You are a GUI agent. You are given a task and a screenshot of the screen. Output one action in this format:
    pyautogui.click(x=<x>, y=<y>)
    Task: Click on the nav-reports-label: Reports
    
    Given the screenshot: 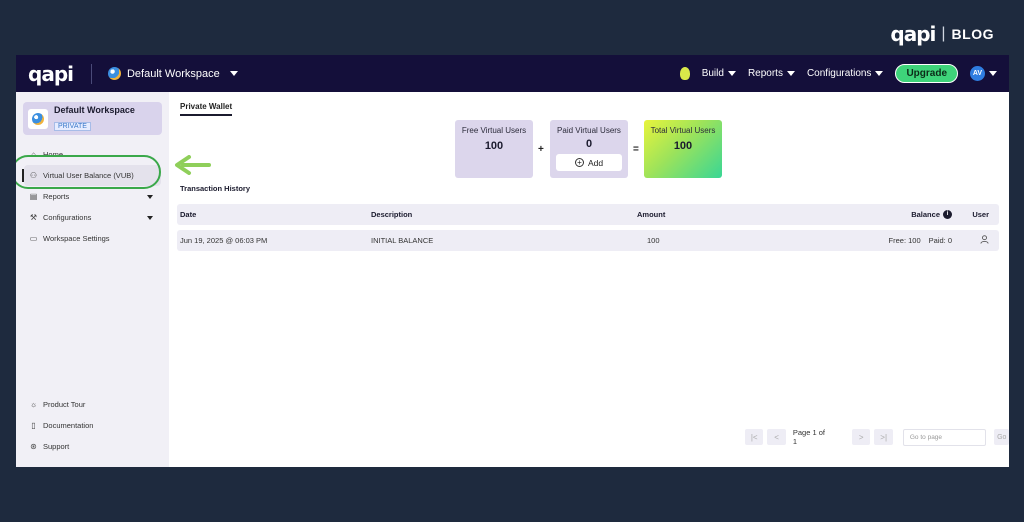 What is the action you would take?
    pyautogui.click(x=765, y=73)
    